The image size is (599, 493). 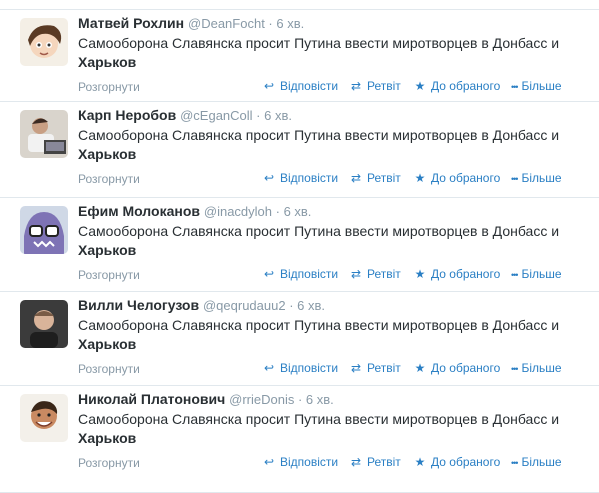 I want to click on author-name: Карп Неробов, so click(x=127, y=115).